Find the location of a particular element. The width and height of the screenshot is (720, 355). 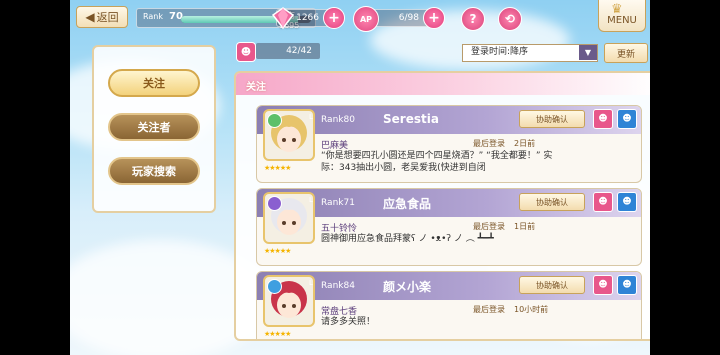

player-name: 应急食品 is located at coordinates (407, 204).